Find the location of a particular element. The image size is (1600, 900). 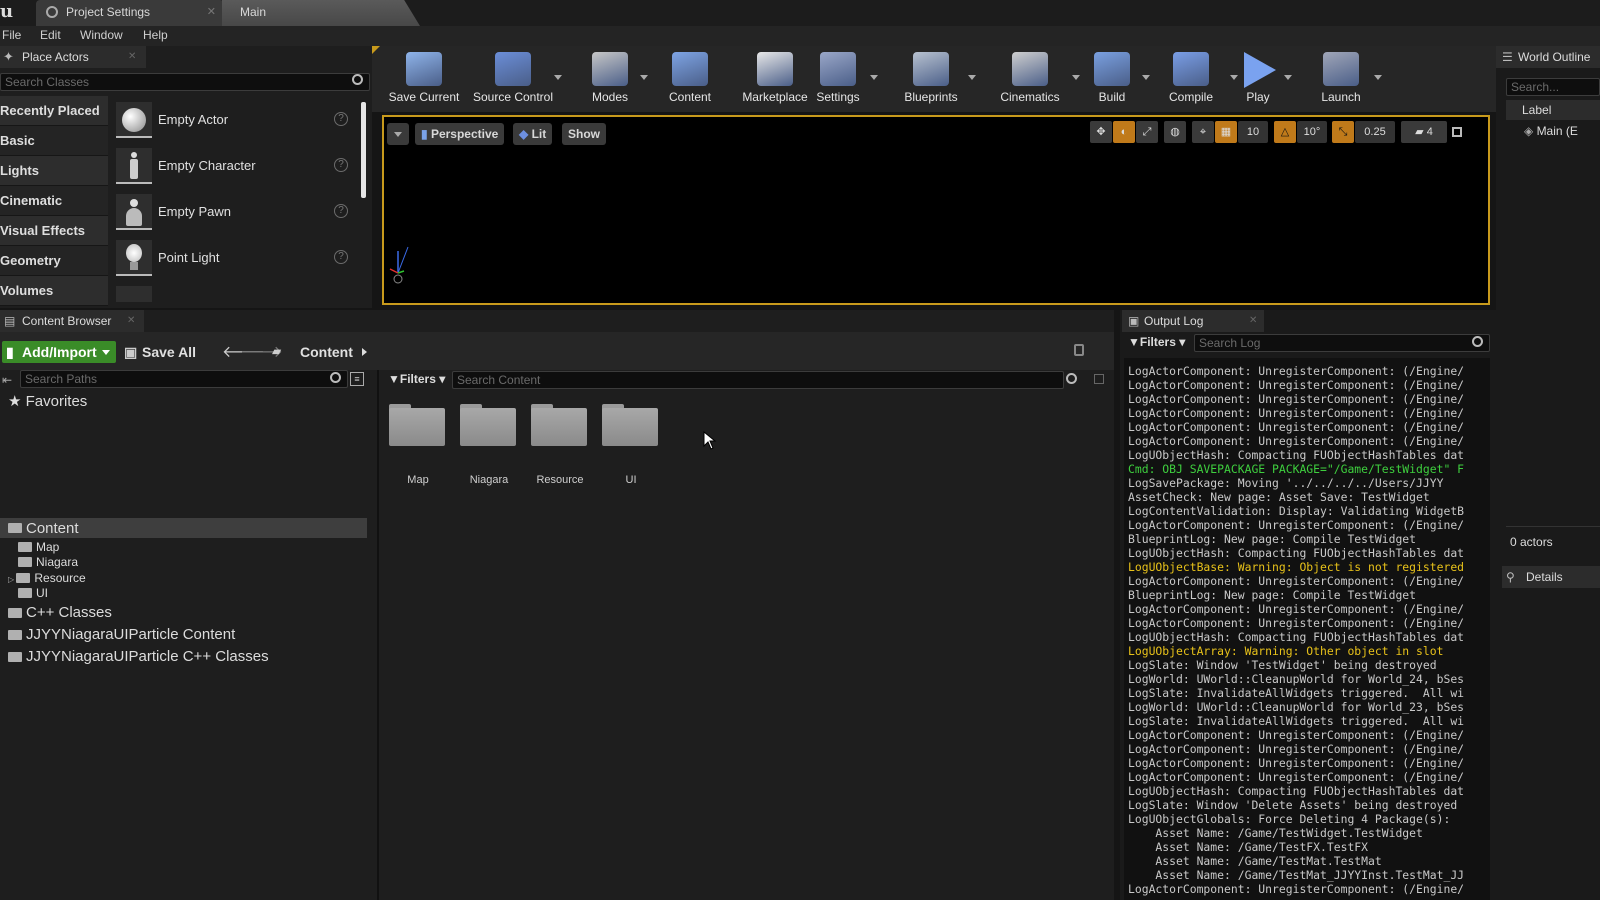

viewport-options-button is located at coordinates (398, 134).